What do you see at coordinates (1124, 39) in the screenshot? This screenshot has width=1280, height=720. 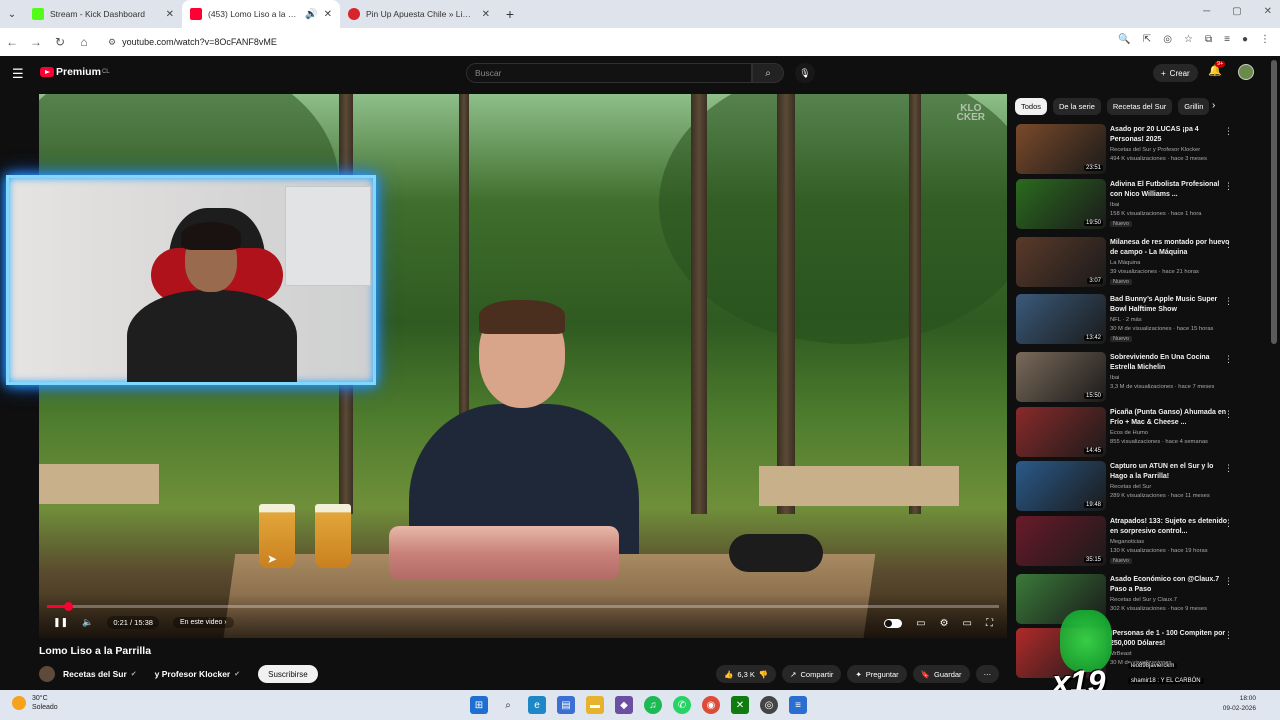 I see `zoom-icon: 🔍` at bounding box center [1124, 39].